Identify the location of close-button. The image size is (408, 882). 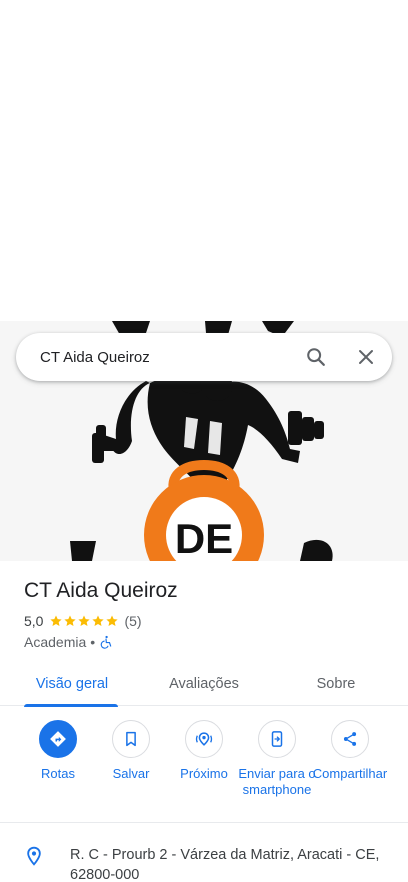
(366, 357).